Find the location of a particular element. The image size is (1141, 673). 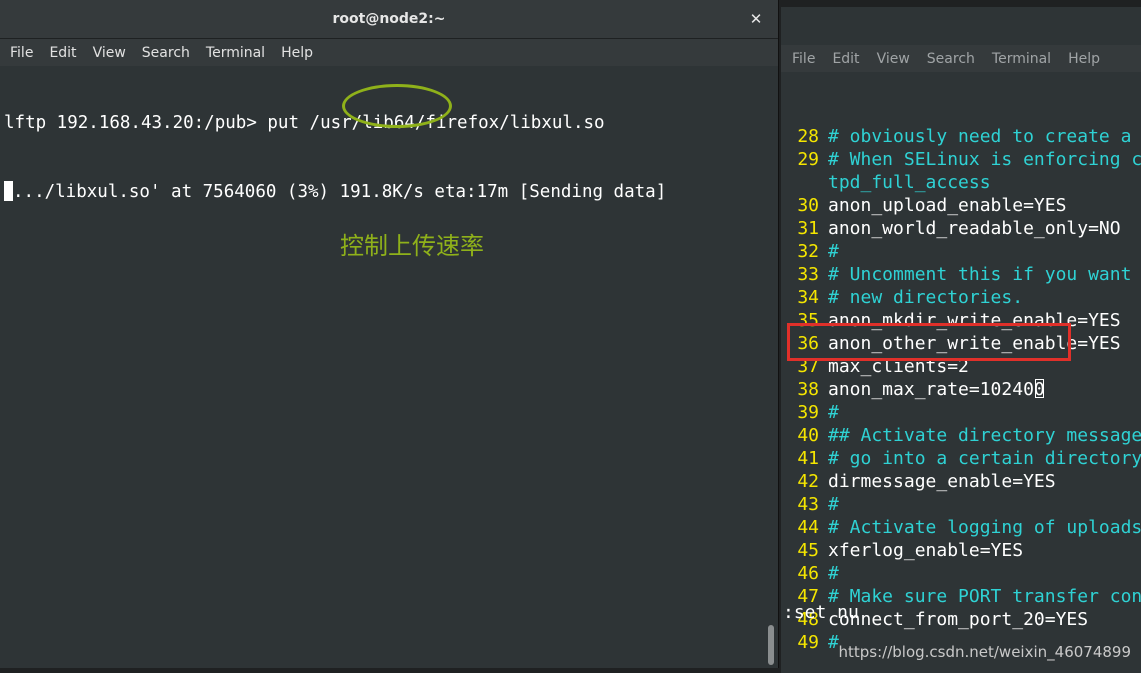

line-number: 32 is located at coordinates (808, 251).